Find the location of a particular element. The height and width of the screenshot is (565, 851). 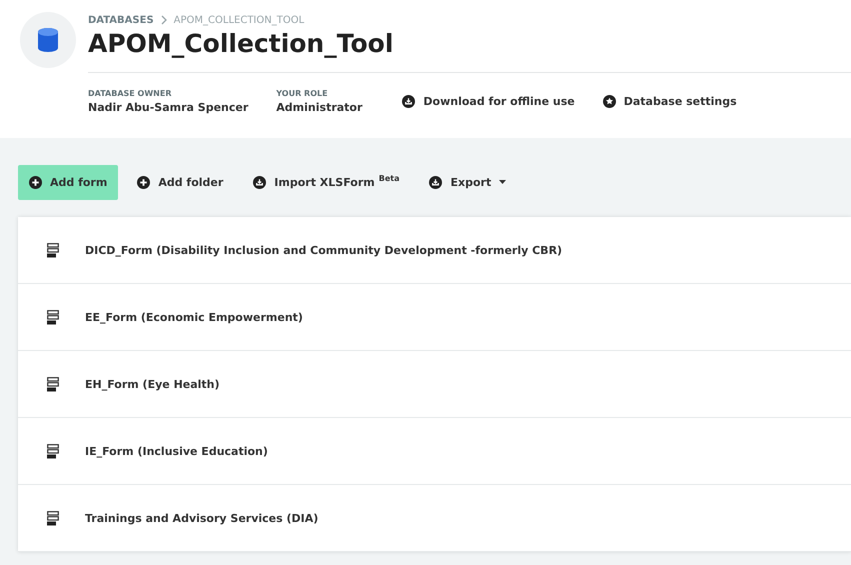

meta-value: Nadir Abu-Samra Spencer is located at coordinates (168, 107).